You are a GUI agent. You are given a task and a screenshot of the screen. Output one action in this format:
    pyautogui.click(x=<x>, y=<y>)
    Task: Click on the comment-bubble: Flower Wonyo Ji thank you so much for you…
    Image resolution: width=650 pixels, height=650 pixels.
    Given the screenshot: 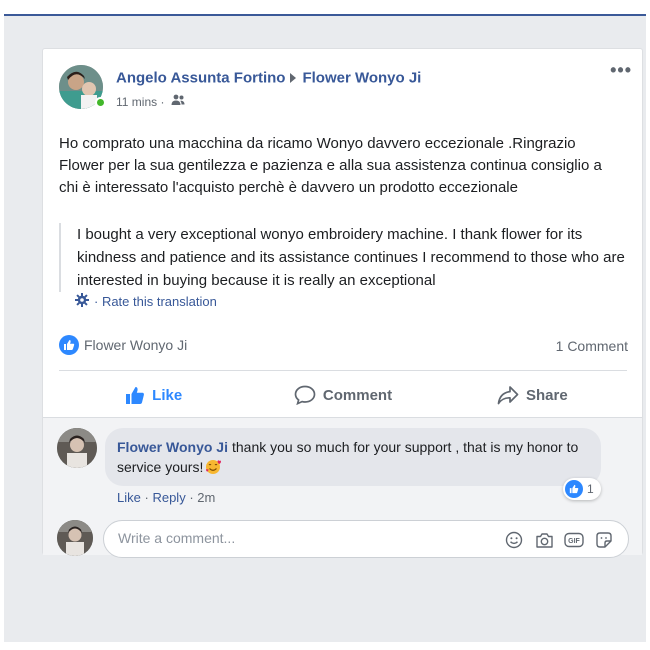 What is the action you would take?
    pyautogui.click(x=353, y=457)
    